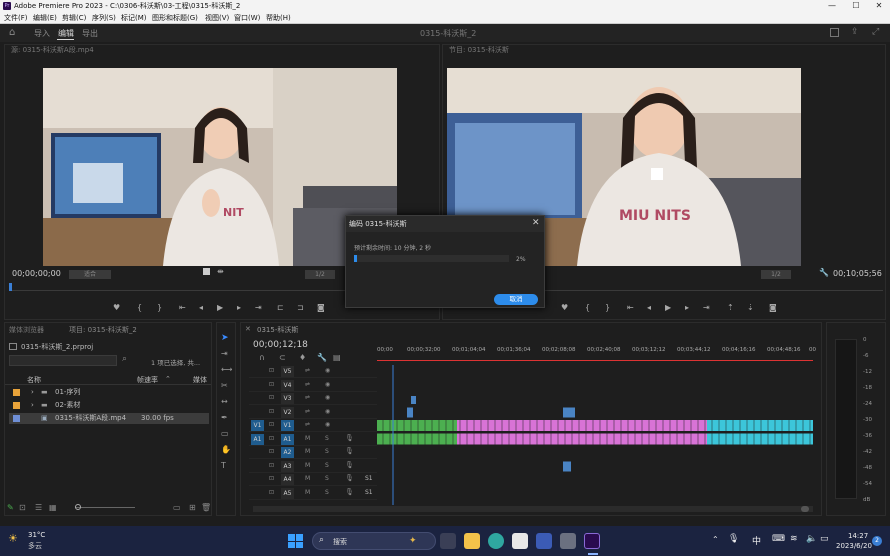 The width and height of the screenshot is (890, 556). What do you see at coordinates (824, 272) in the screenshot?
I see `wrench-icon: 🔧` at bounding box center [824, 272].